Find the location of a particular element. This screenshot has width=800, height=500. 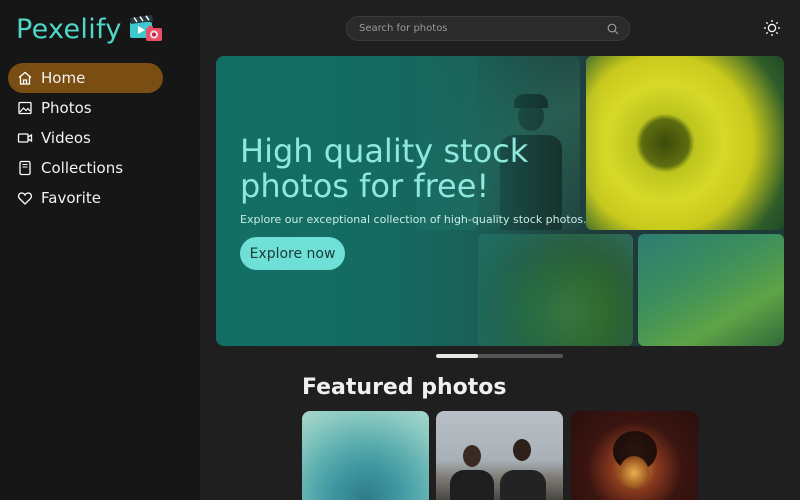

clapperboard-camera-icon is located at coordinates (145, 28).